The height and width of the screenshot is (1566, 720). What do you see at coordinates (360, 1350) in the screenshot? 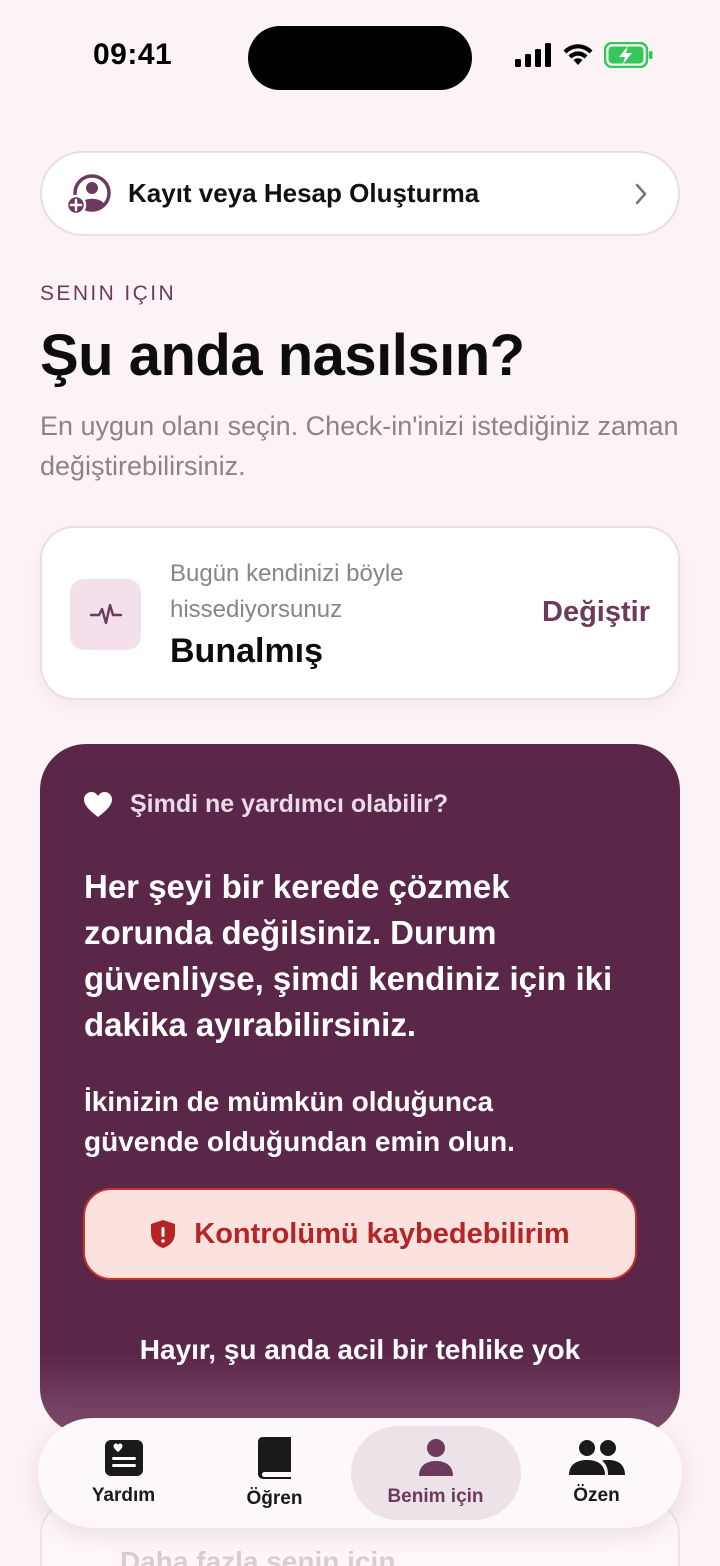
I see `no-danger-button: Hayır, şu anda acil bir tehlike yok` at bounding box center [360, 1350].